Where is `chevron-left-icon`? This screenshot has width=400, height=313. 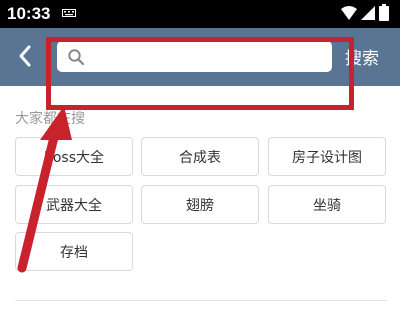 chevron-left-icon is located at coordinates (25, 56).